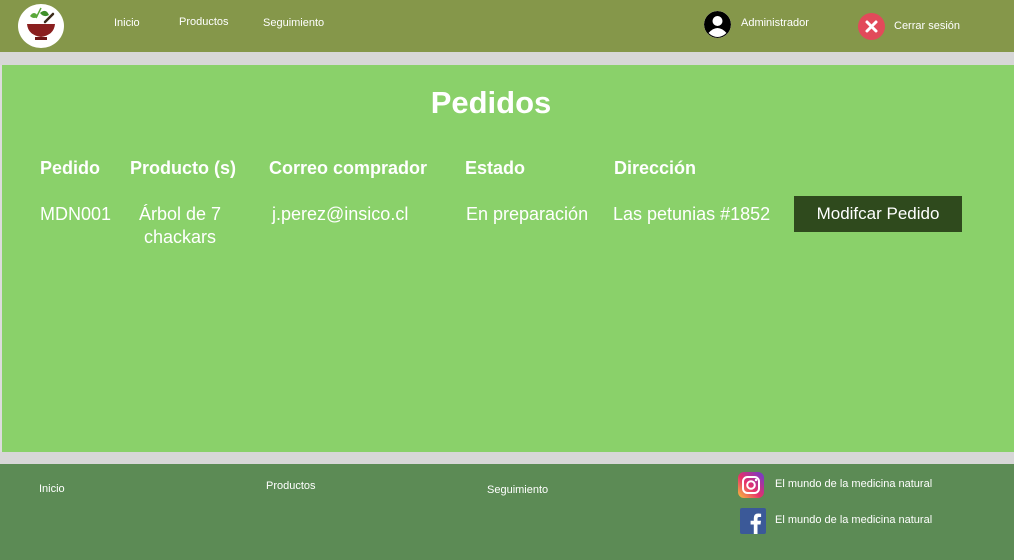  Describe the element at coordinates (507, 458) in the screenshot. I see `divider-bottom` at that location.